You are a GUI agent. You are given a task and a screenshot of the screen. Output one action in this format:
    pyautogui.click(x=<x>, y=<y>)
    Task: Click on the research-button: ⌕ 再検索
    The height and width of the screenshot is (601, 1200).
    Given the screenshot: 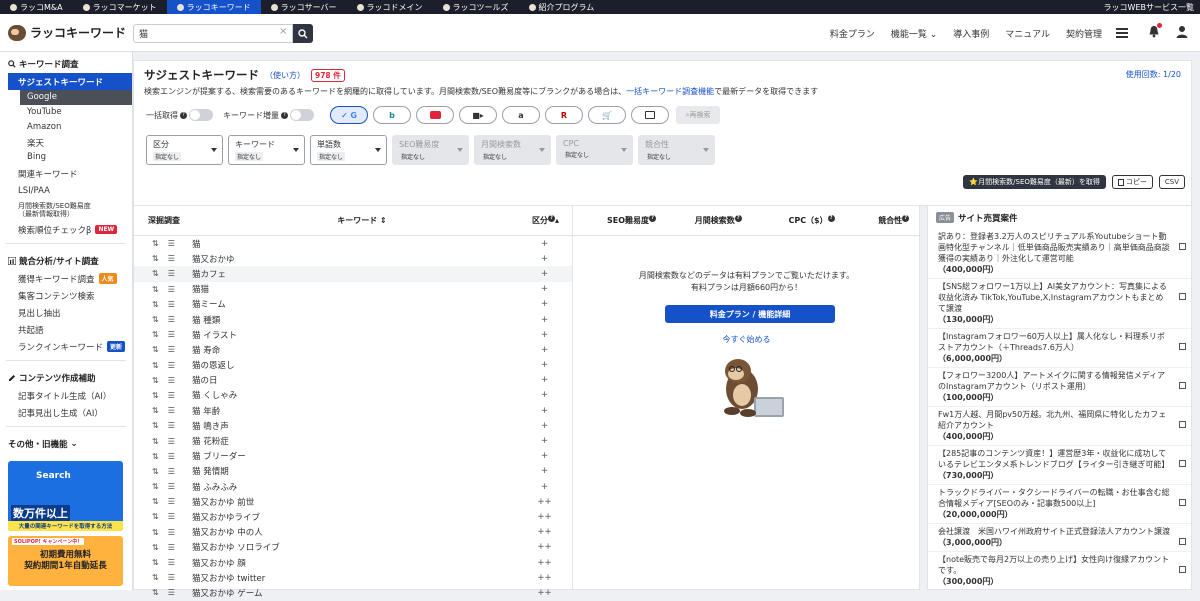 What is the action you would take?
    pyautogui.click(x=698, y=115)
    